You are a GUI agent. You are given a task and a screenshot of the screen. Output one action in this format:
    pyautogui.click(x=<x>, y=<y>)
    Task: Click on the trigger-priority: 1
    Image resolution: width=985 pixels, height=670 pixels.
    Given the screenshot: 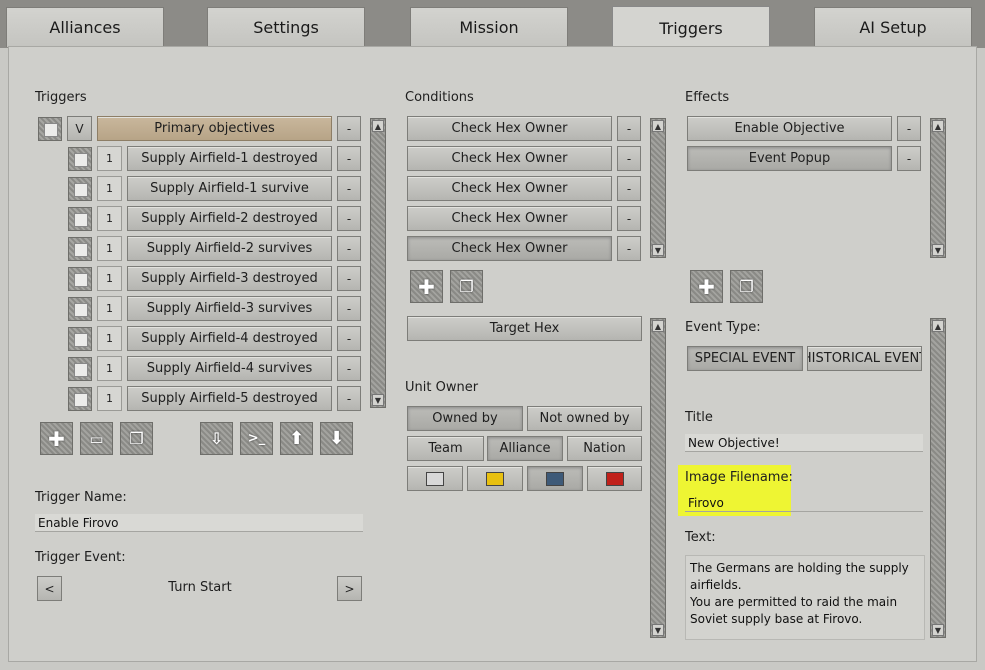 What is the action you would take?
    pyautogui.click(x=109, y=308)
    